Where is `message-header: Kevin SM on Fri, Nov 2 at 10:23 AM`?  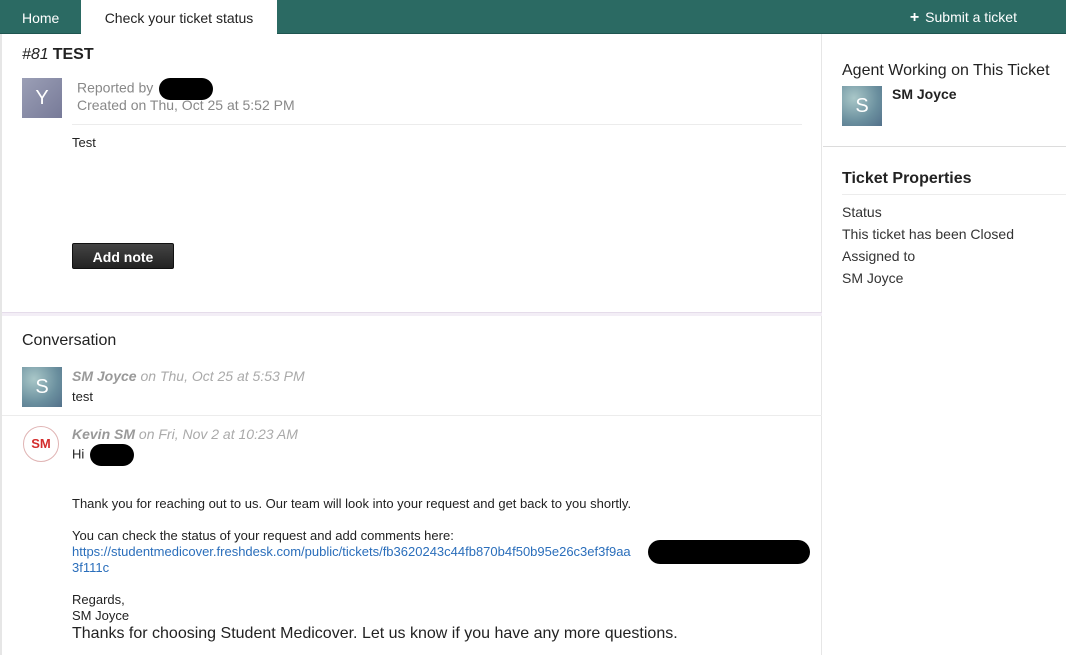 message-header: Kevin SM on Fri, Nov 2 at 10:23 AM is located at coordinates (185, 434).